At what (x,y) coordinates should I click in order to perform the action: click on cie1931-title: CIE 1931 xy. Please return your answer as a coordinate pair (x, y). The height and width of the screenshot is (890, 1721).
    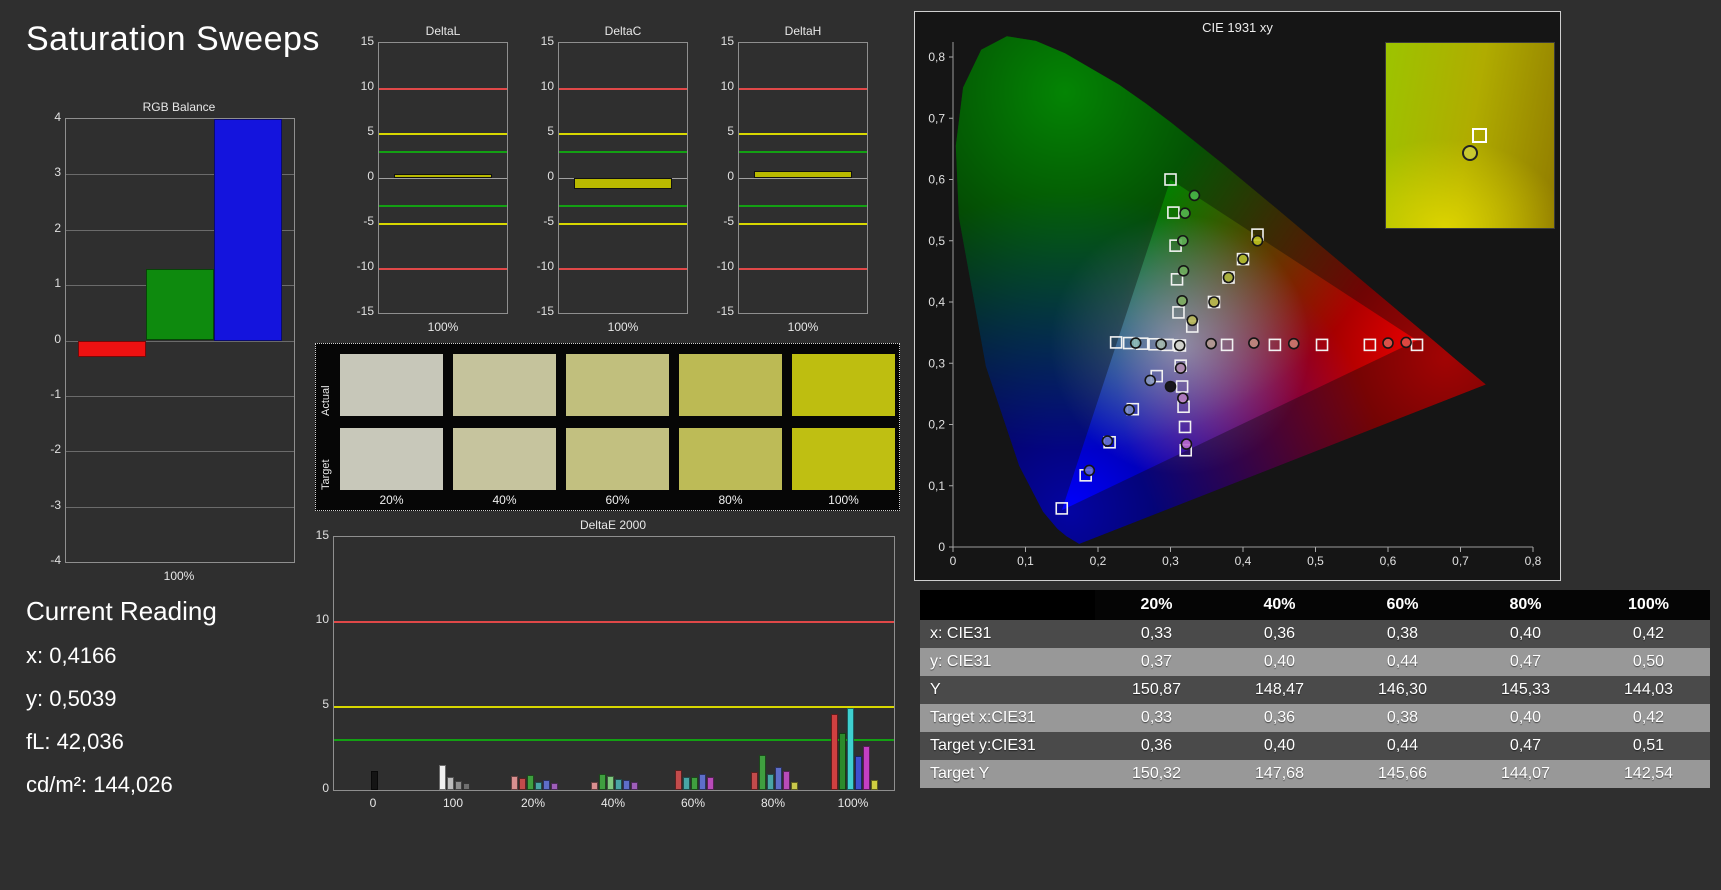
    Looking at the image, I should click on (1237, 27).